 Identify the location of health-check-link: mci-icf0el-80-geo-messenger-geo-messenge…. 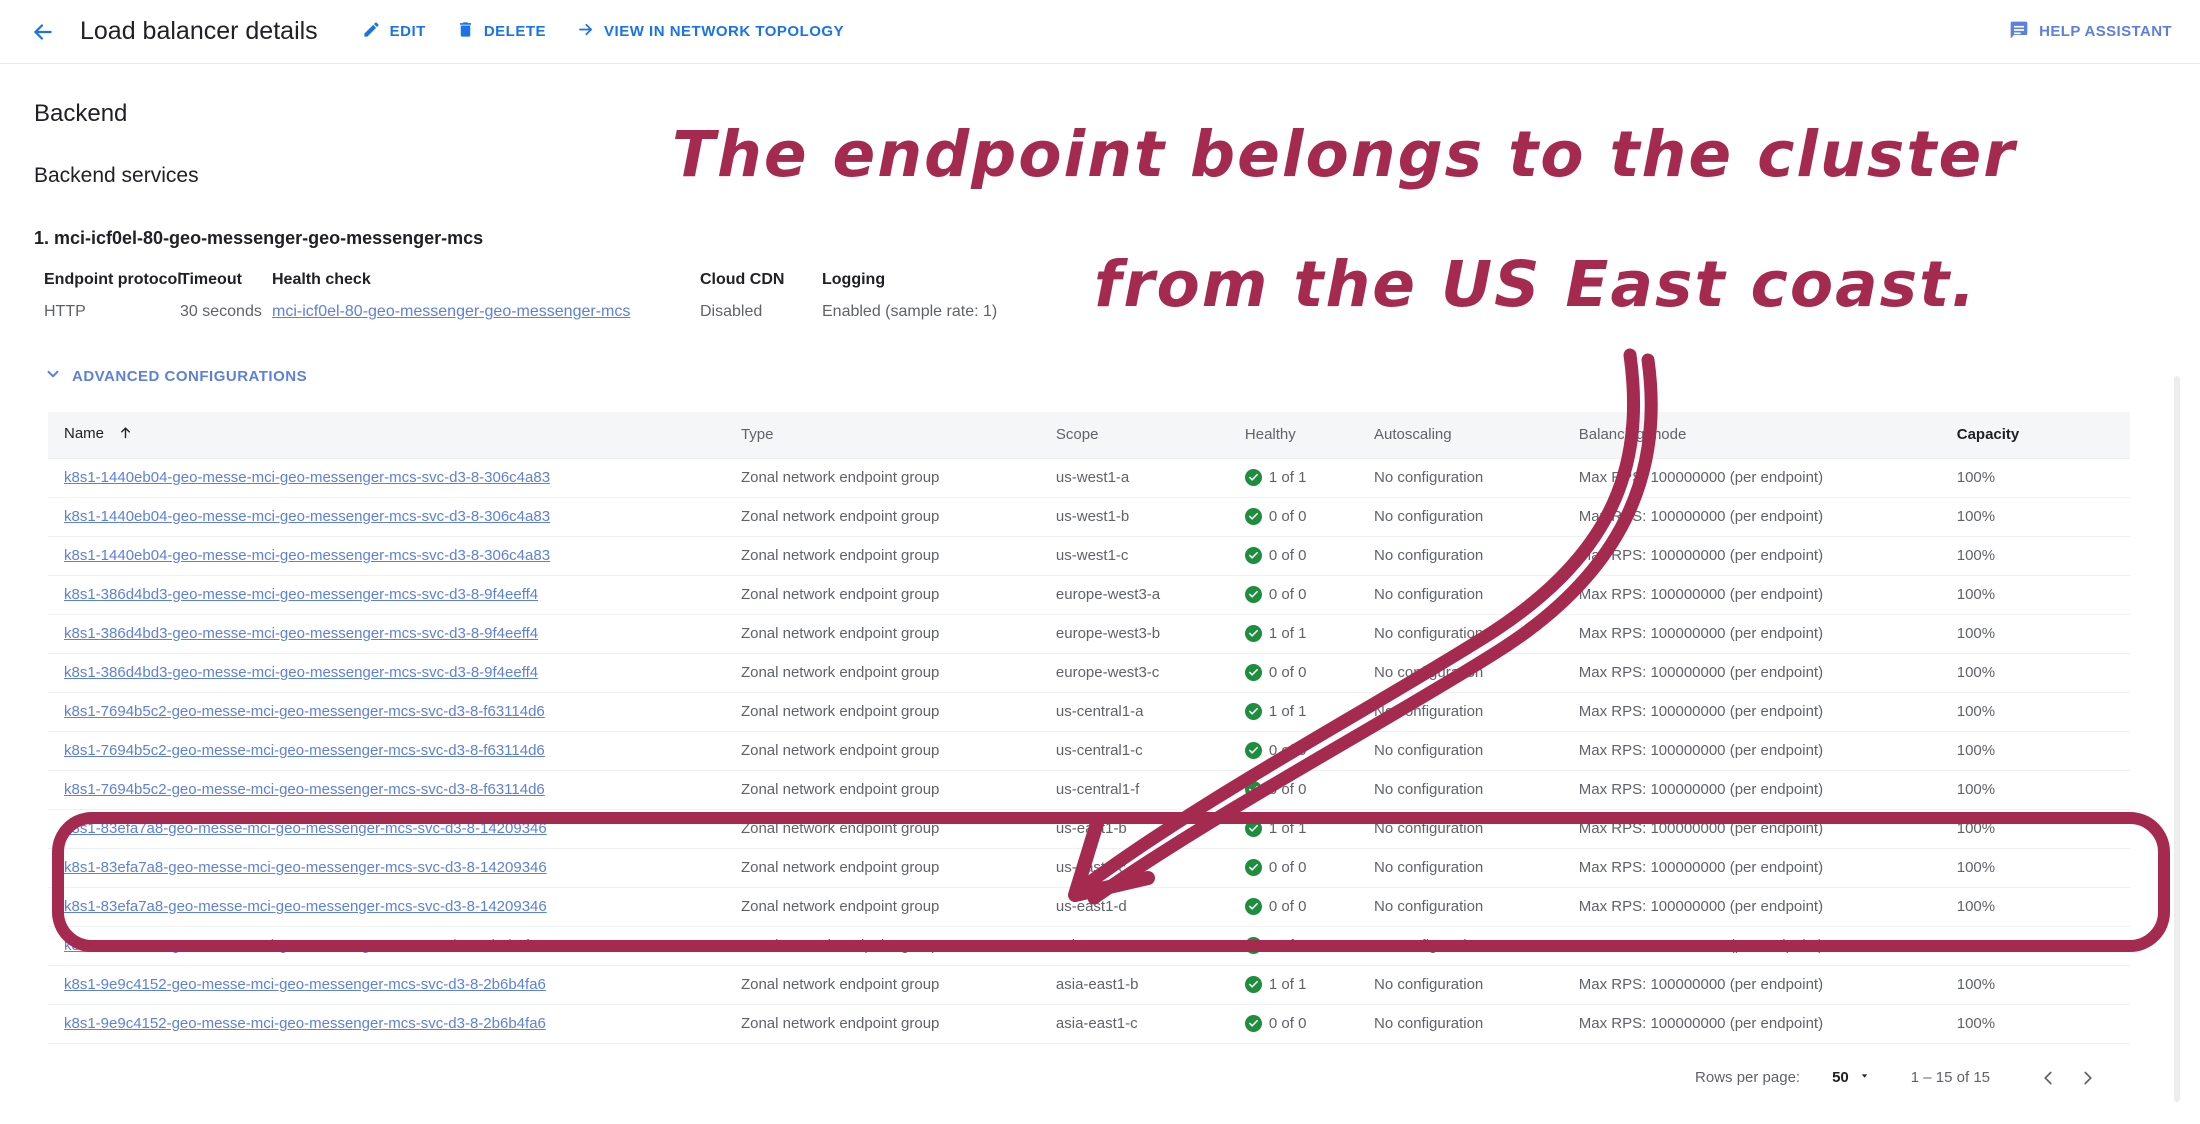
(486, 312).